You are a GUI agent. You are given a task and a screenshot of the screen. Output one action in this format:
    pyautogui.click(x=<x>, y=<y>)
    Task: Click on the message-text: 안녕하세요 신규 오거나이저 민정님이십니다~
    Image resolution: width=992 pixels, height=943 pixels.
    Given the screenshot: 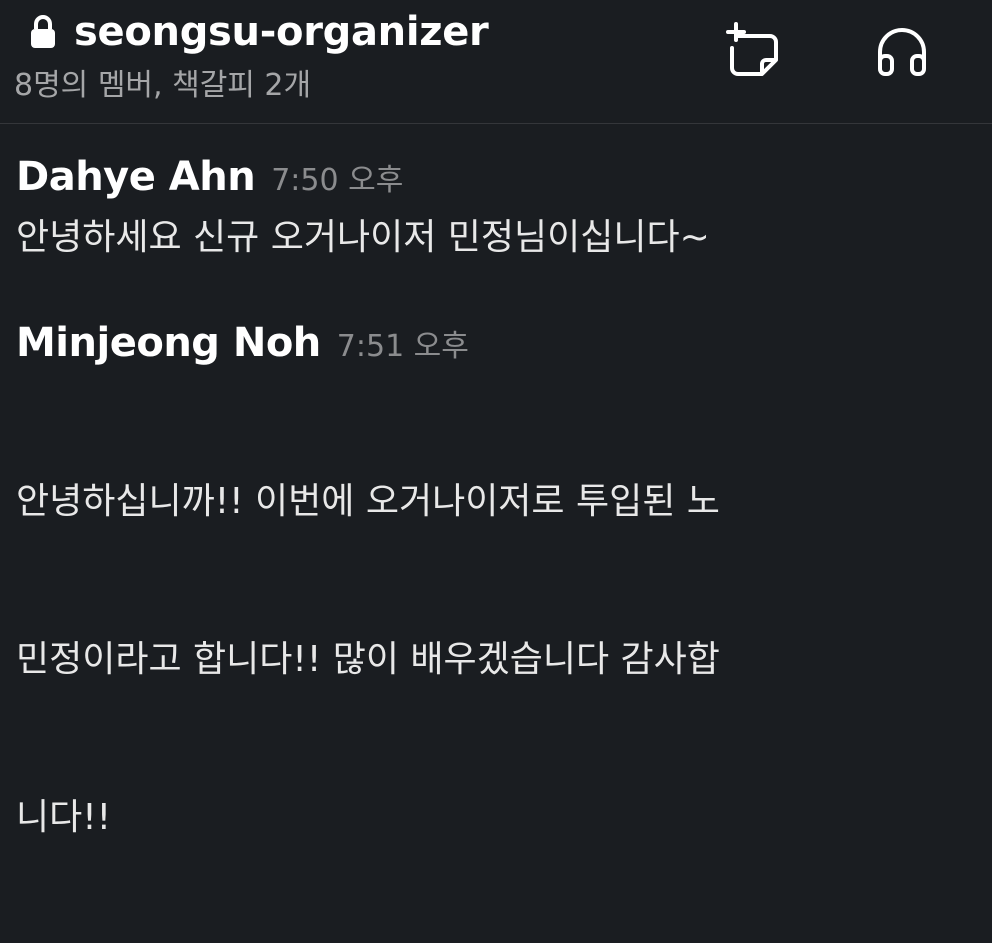 What is the action you would take?
    pyautogui.click(x=363, y=237)
    